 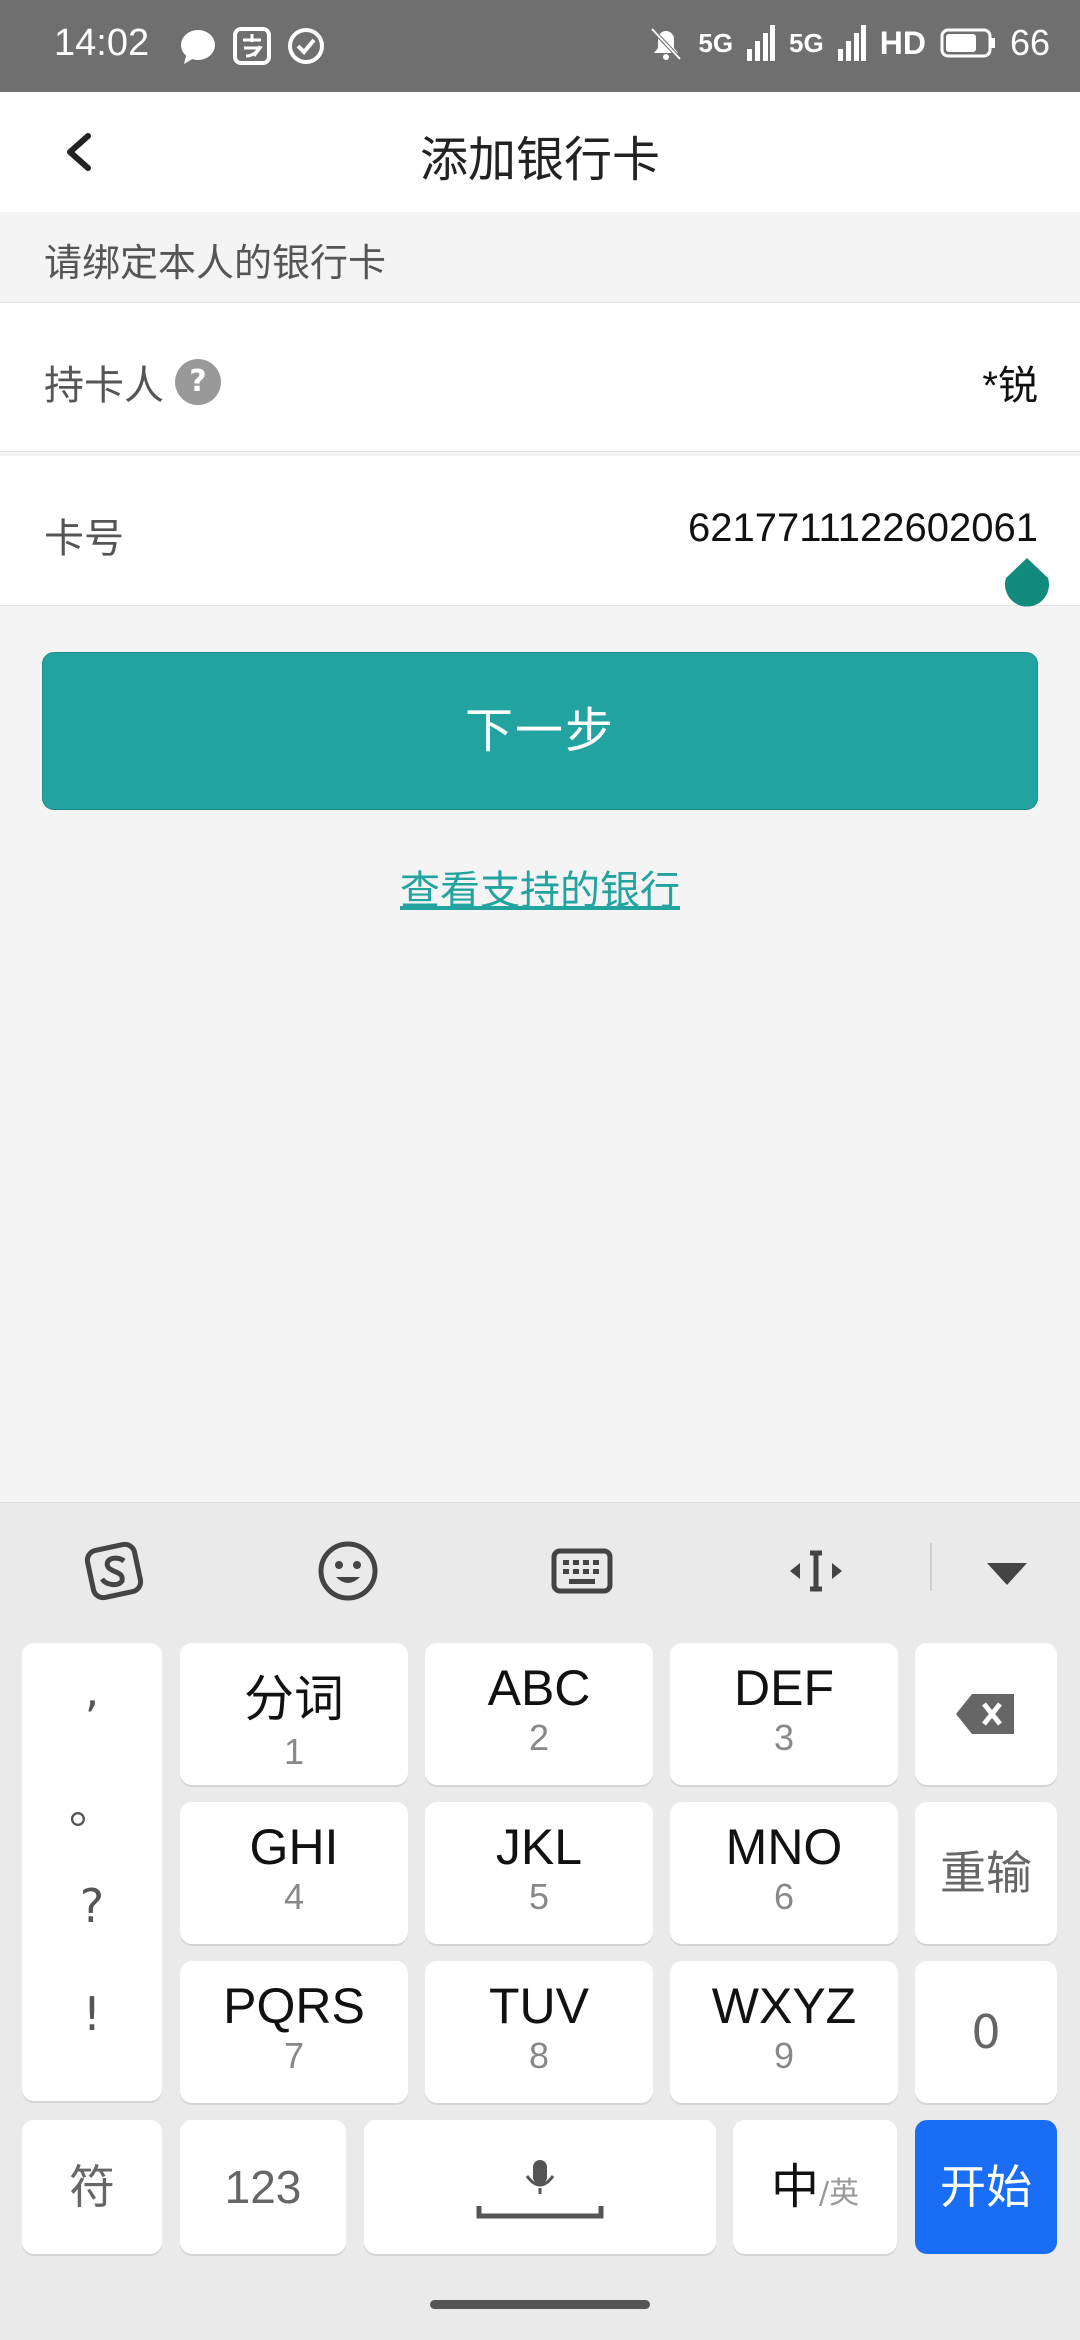 I want to click on sogou-logo-icon, so click(x=114, y=1571).